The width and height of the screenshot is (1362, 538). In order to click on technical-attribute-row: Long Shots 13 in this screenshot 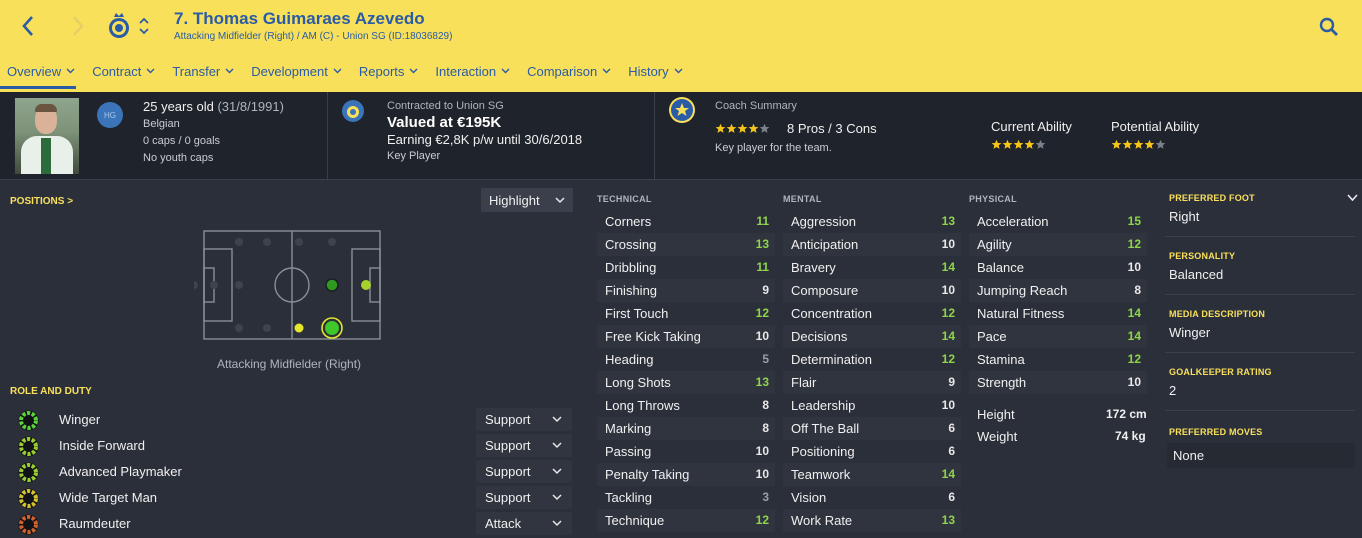, I will do `click(686, 382)`.